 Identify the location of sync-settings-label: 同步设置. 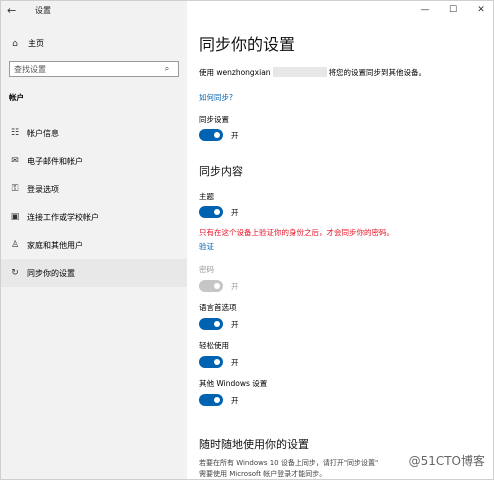
(214, 119).